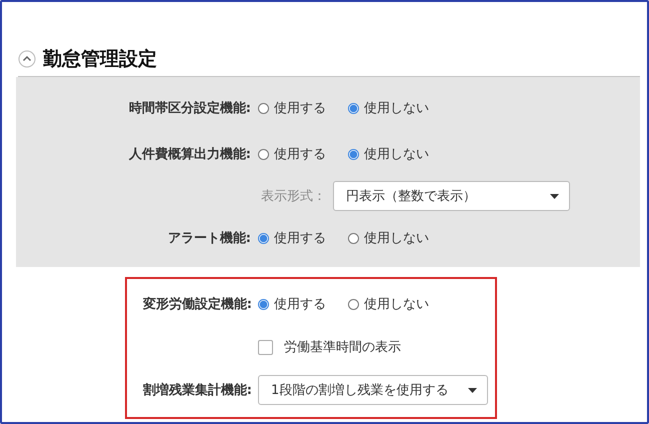  What do you see at coordinates (27, 59) in the screenshot?
I see `collapse-icon` at bounding box center [27, 59].